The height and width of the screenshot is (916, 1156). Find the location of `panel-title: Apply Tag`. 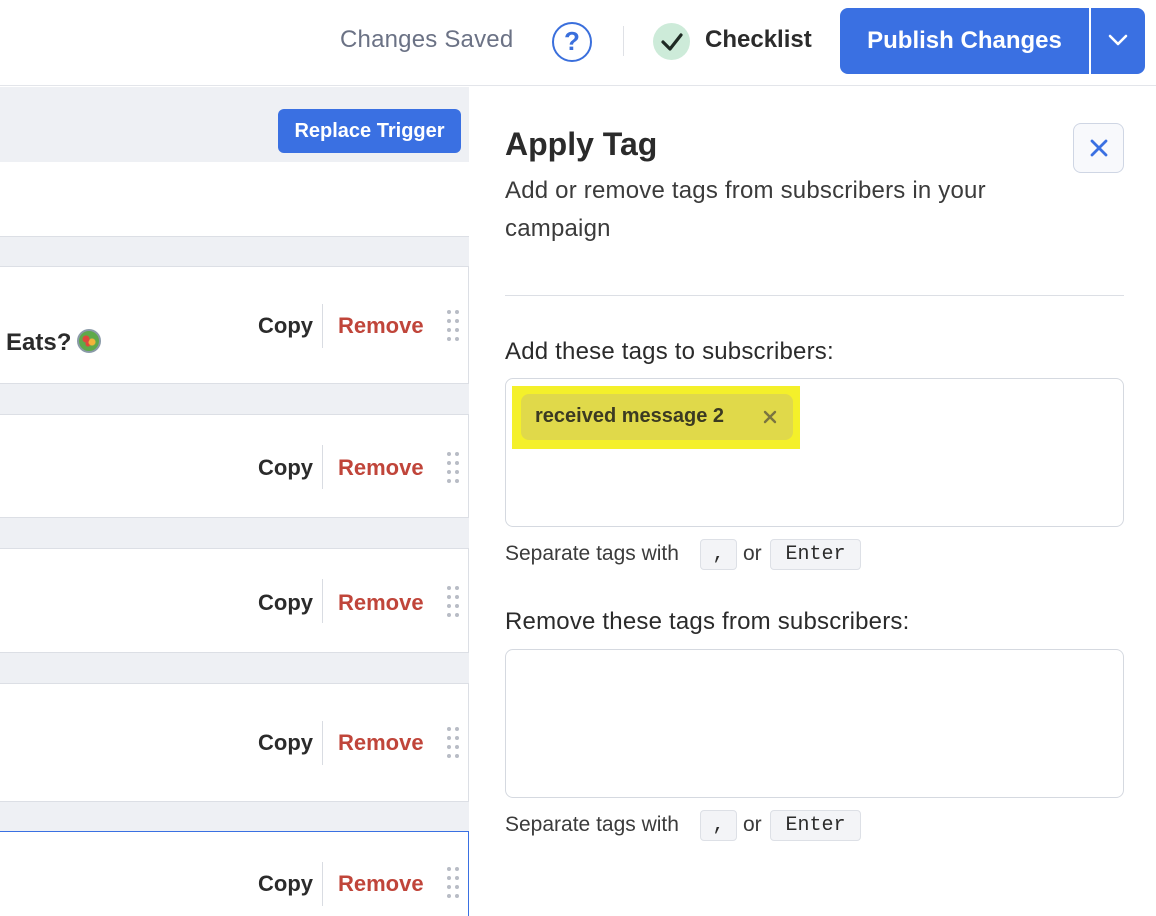

panel-title: Apply Tag is located at coordinates (581, 144).